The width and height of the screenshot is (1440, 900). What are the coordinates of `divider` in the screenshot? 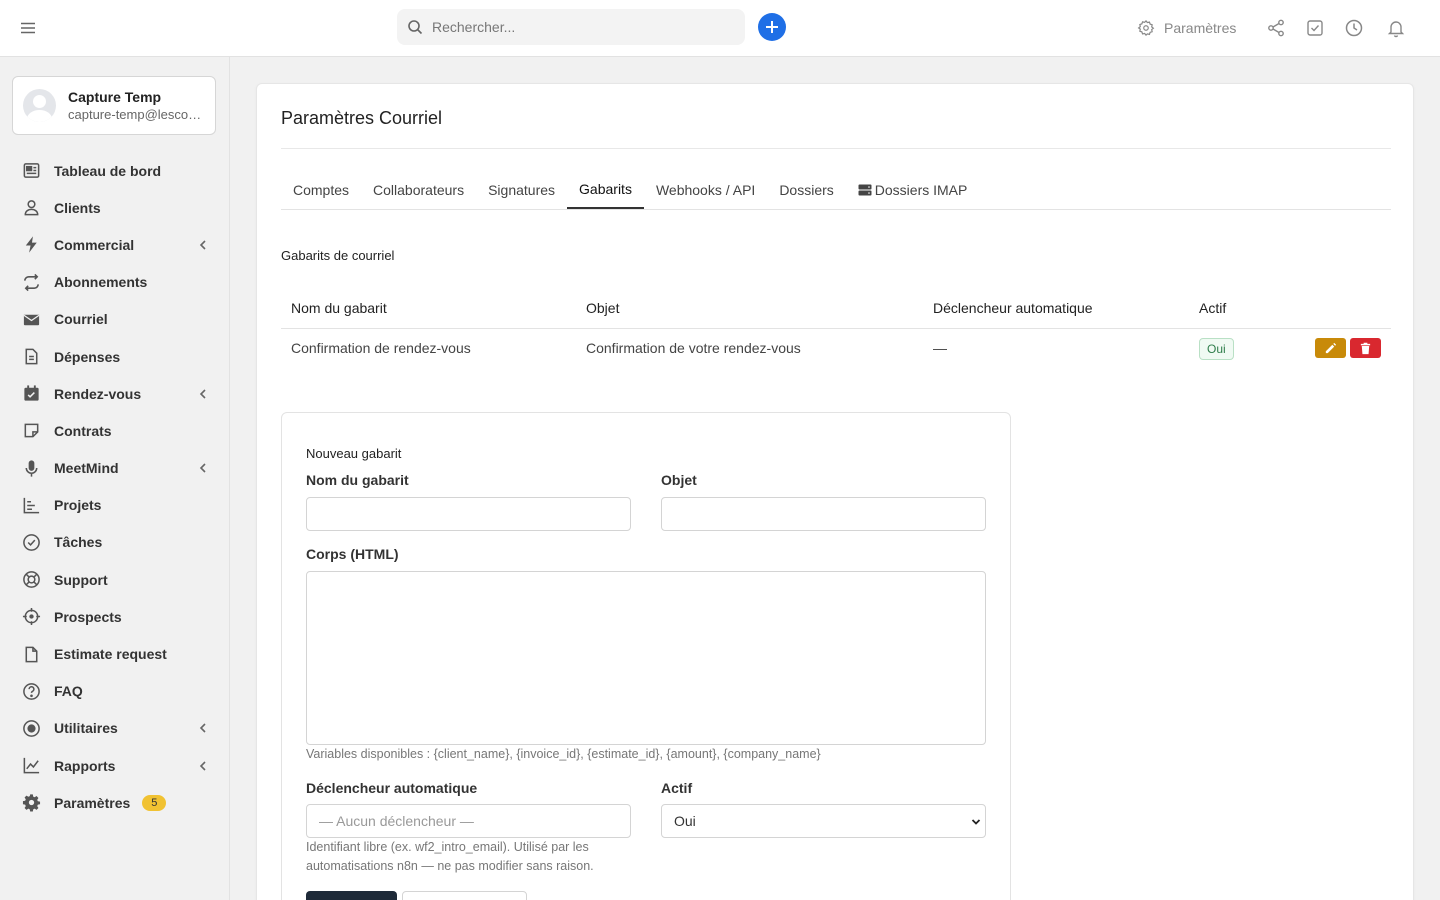 It's located at (836, 148).